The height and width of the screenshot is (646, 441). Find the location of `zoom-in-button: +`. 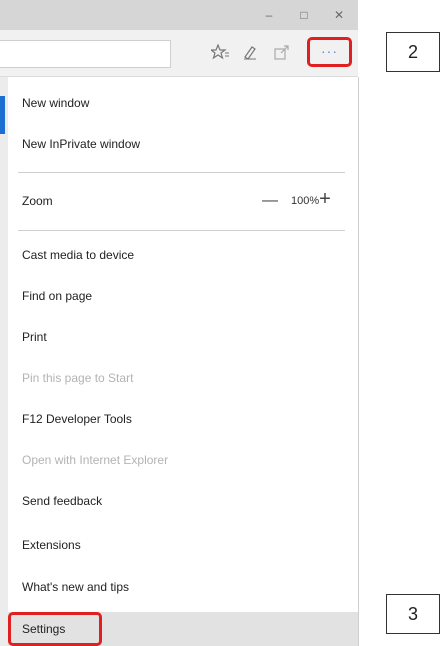

zoom-in-button: + is located at coordinates (325, 199).